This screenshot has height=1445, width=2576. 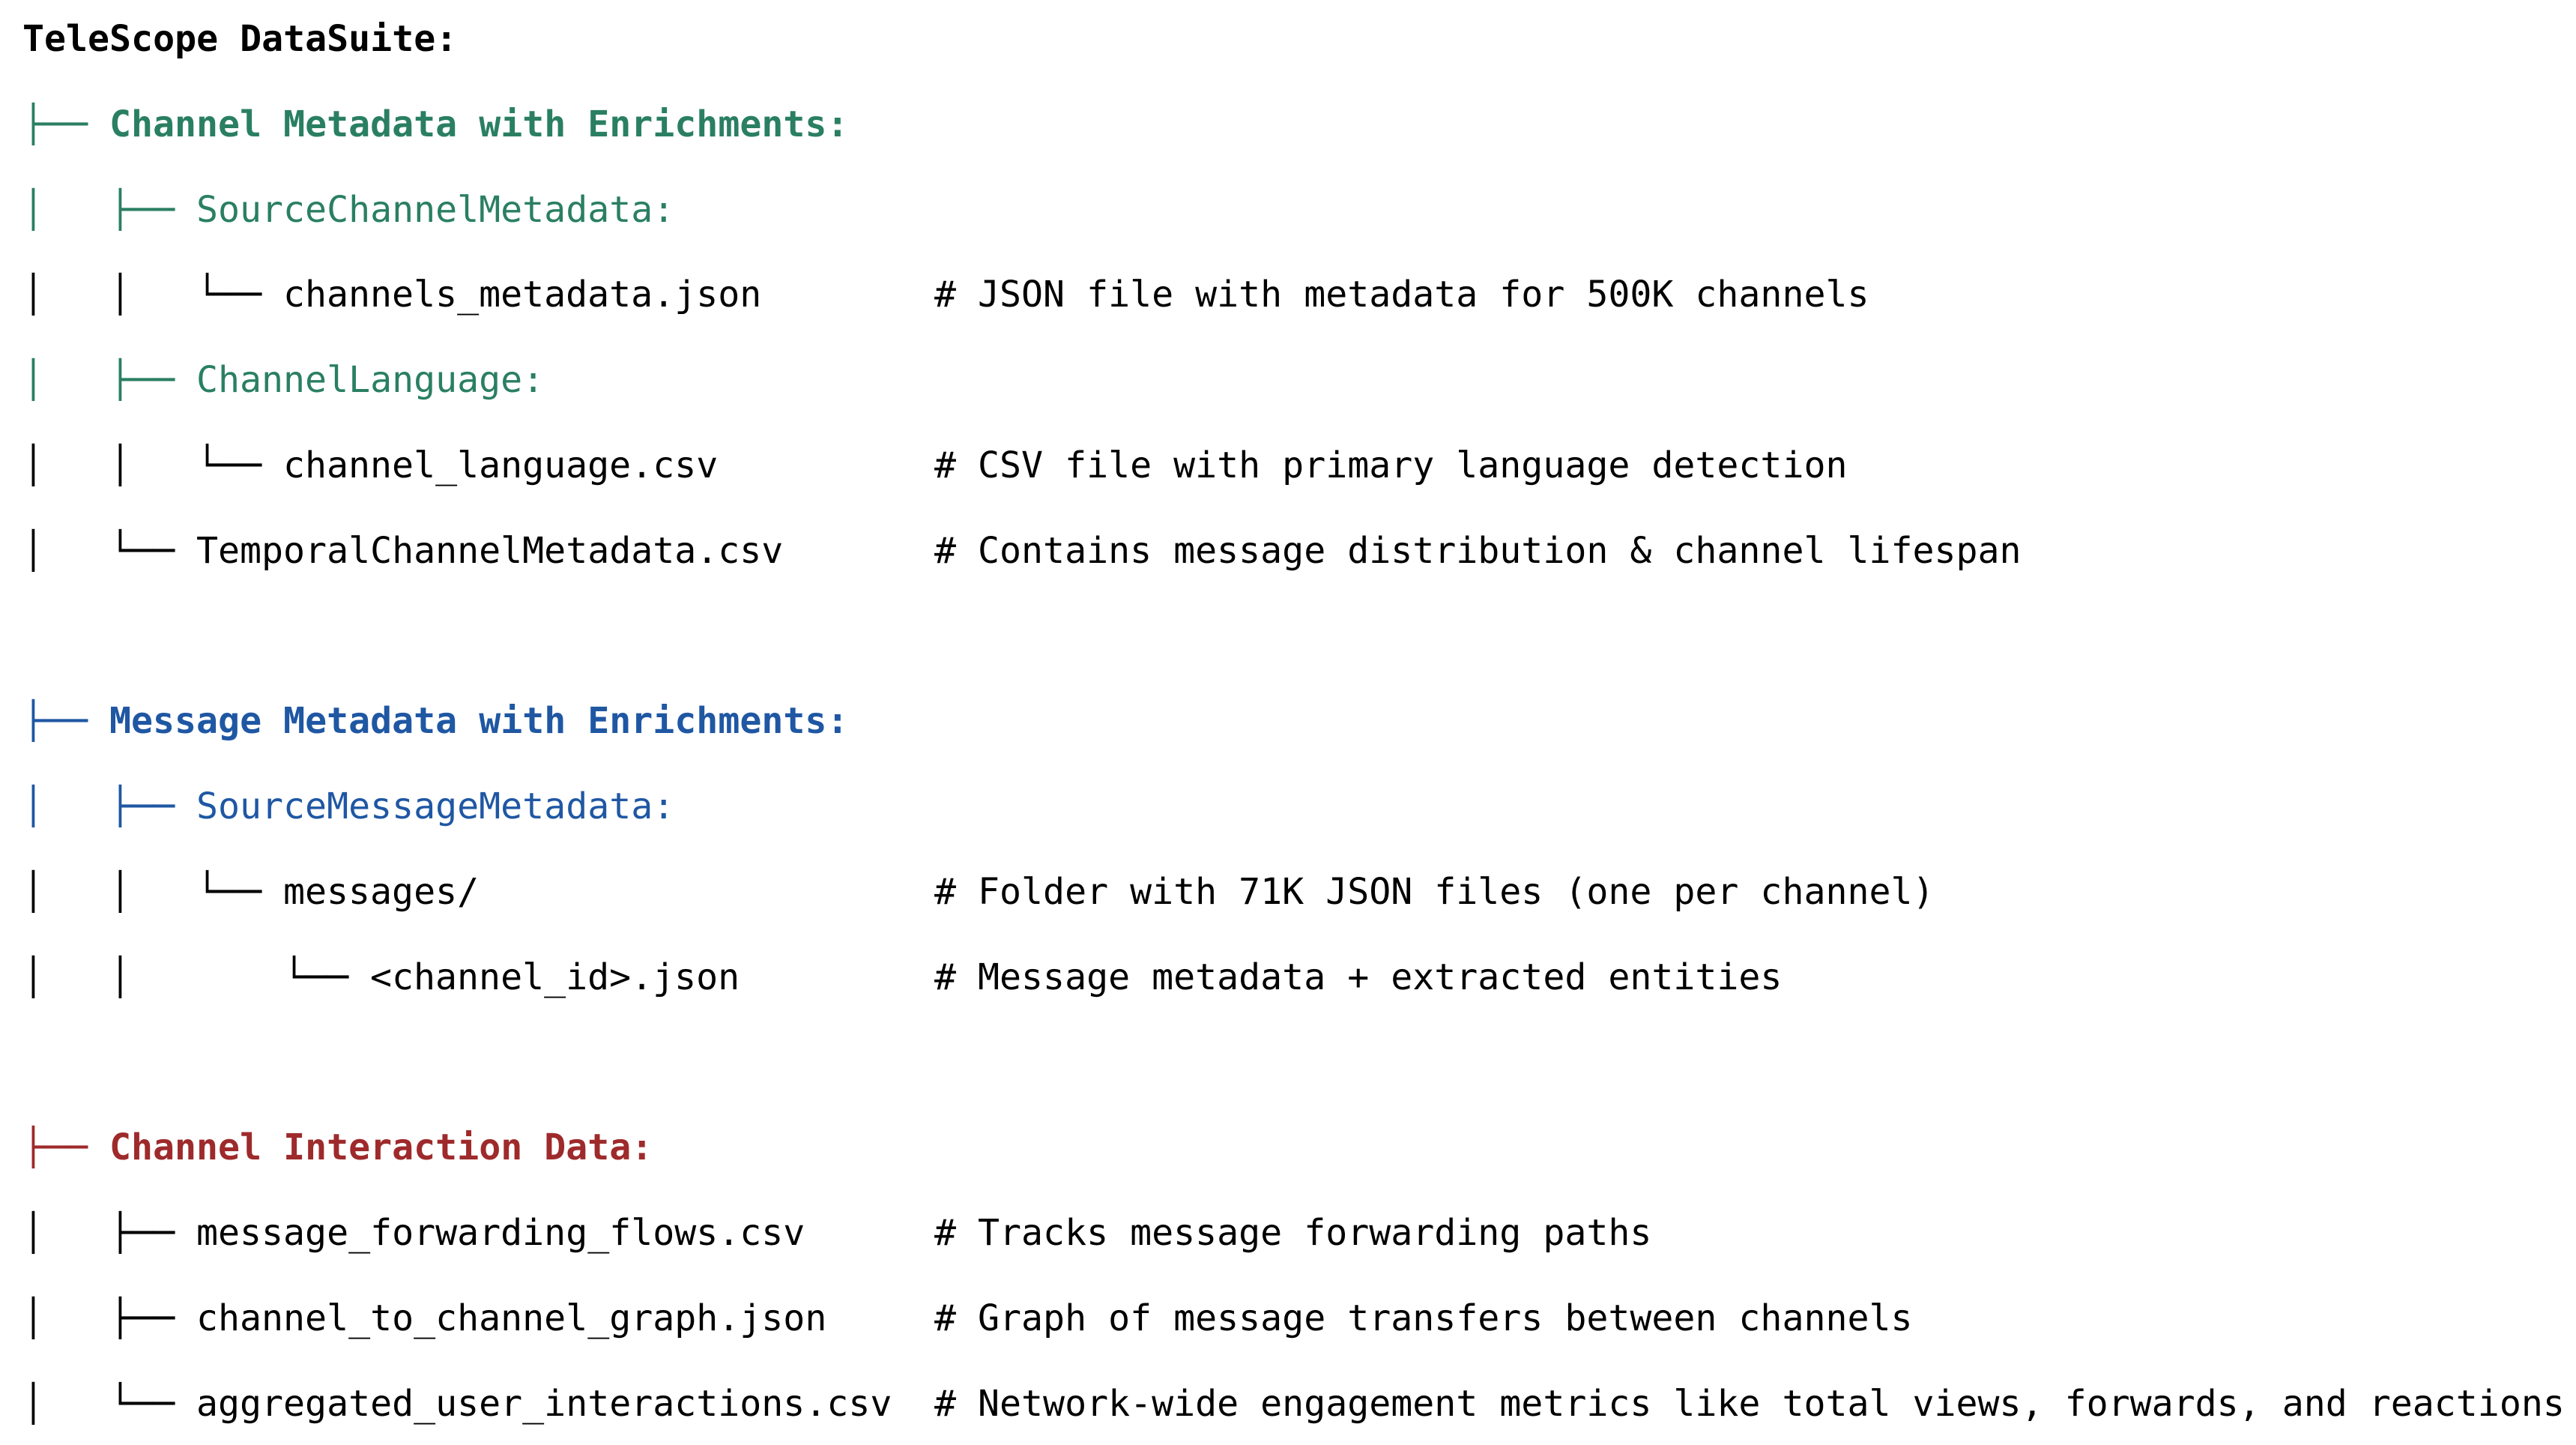 What do you see at coordinates (435, 209) in the screenshot?
I see `tree-node-label: SourceChannelMetadata:` at bounding box center [435, 209].